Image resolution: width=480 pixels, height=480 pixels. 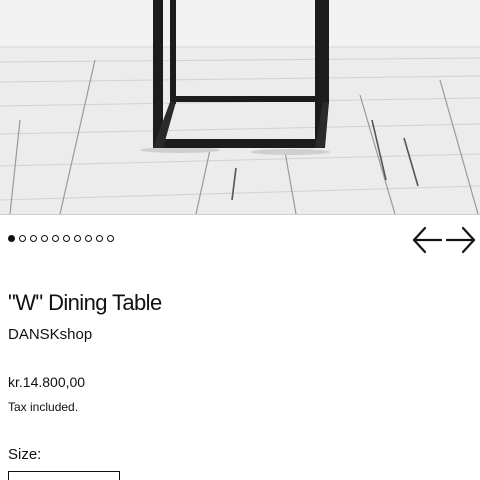 What do you see at coordinates (239, 143) in the screenshot?
I see `table-rail-front` at bounding box center [239, 143].